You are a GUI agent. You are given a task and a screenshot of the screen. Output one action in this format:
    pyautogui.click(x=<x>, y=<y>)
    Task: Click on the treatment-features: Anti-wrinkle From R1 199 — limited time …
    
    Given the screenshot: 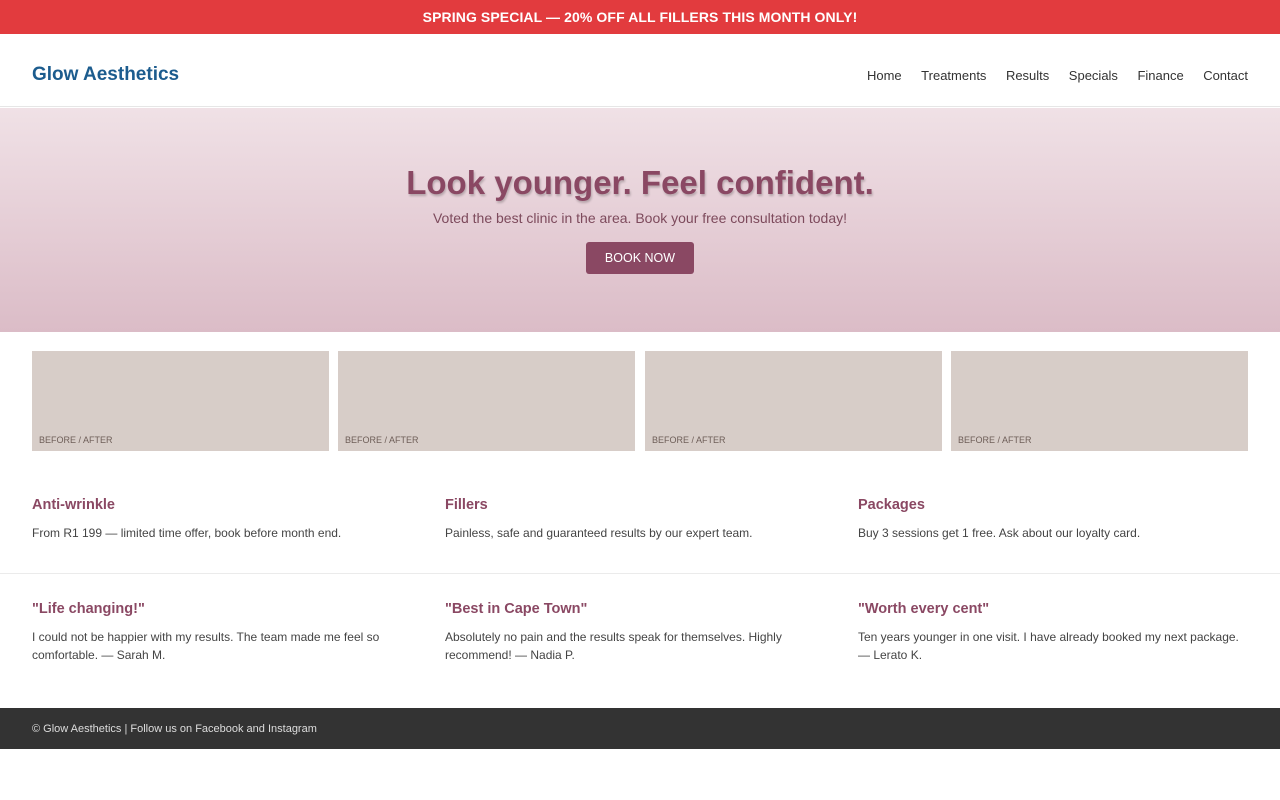 What is the action you would take?
    pyautogui.click(x=640, y=535)
    